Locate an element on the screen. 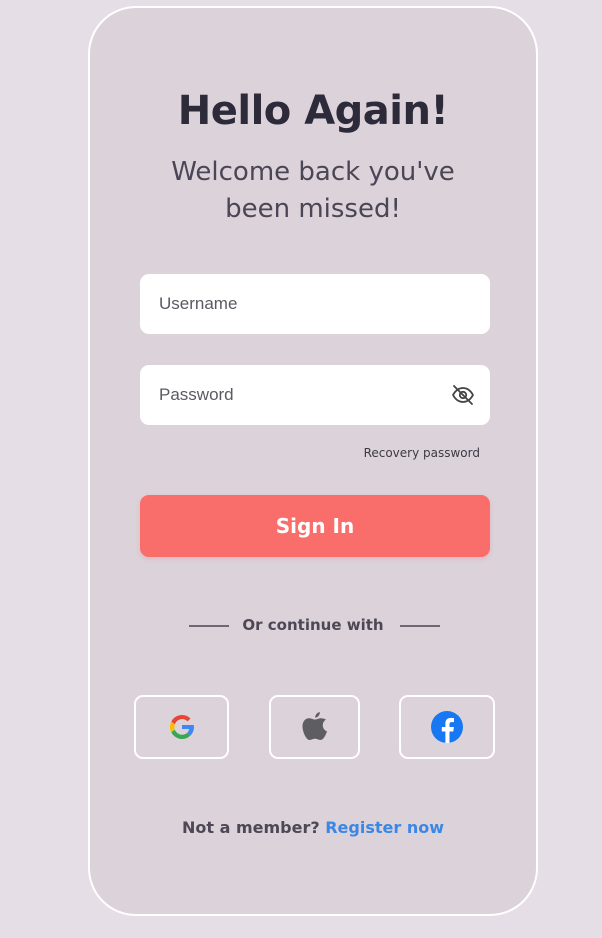 This screenshot has height=938, width=602. apple-login-button is located at coordinates (314, 727).